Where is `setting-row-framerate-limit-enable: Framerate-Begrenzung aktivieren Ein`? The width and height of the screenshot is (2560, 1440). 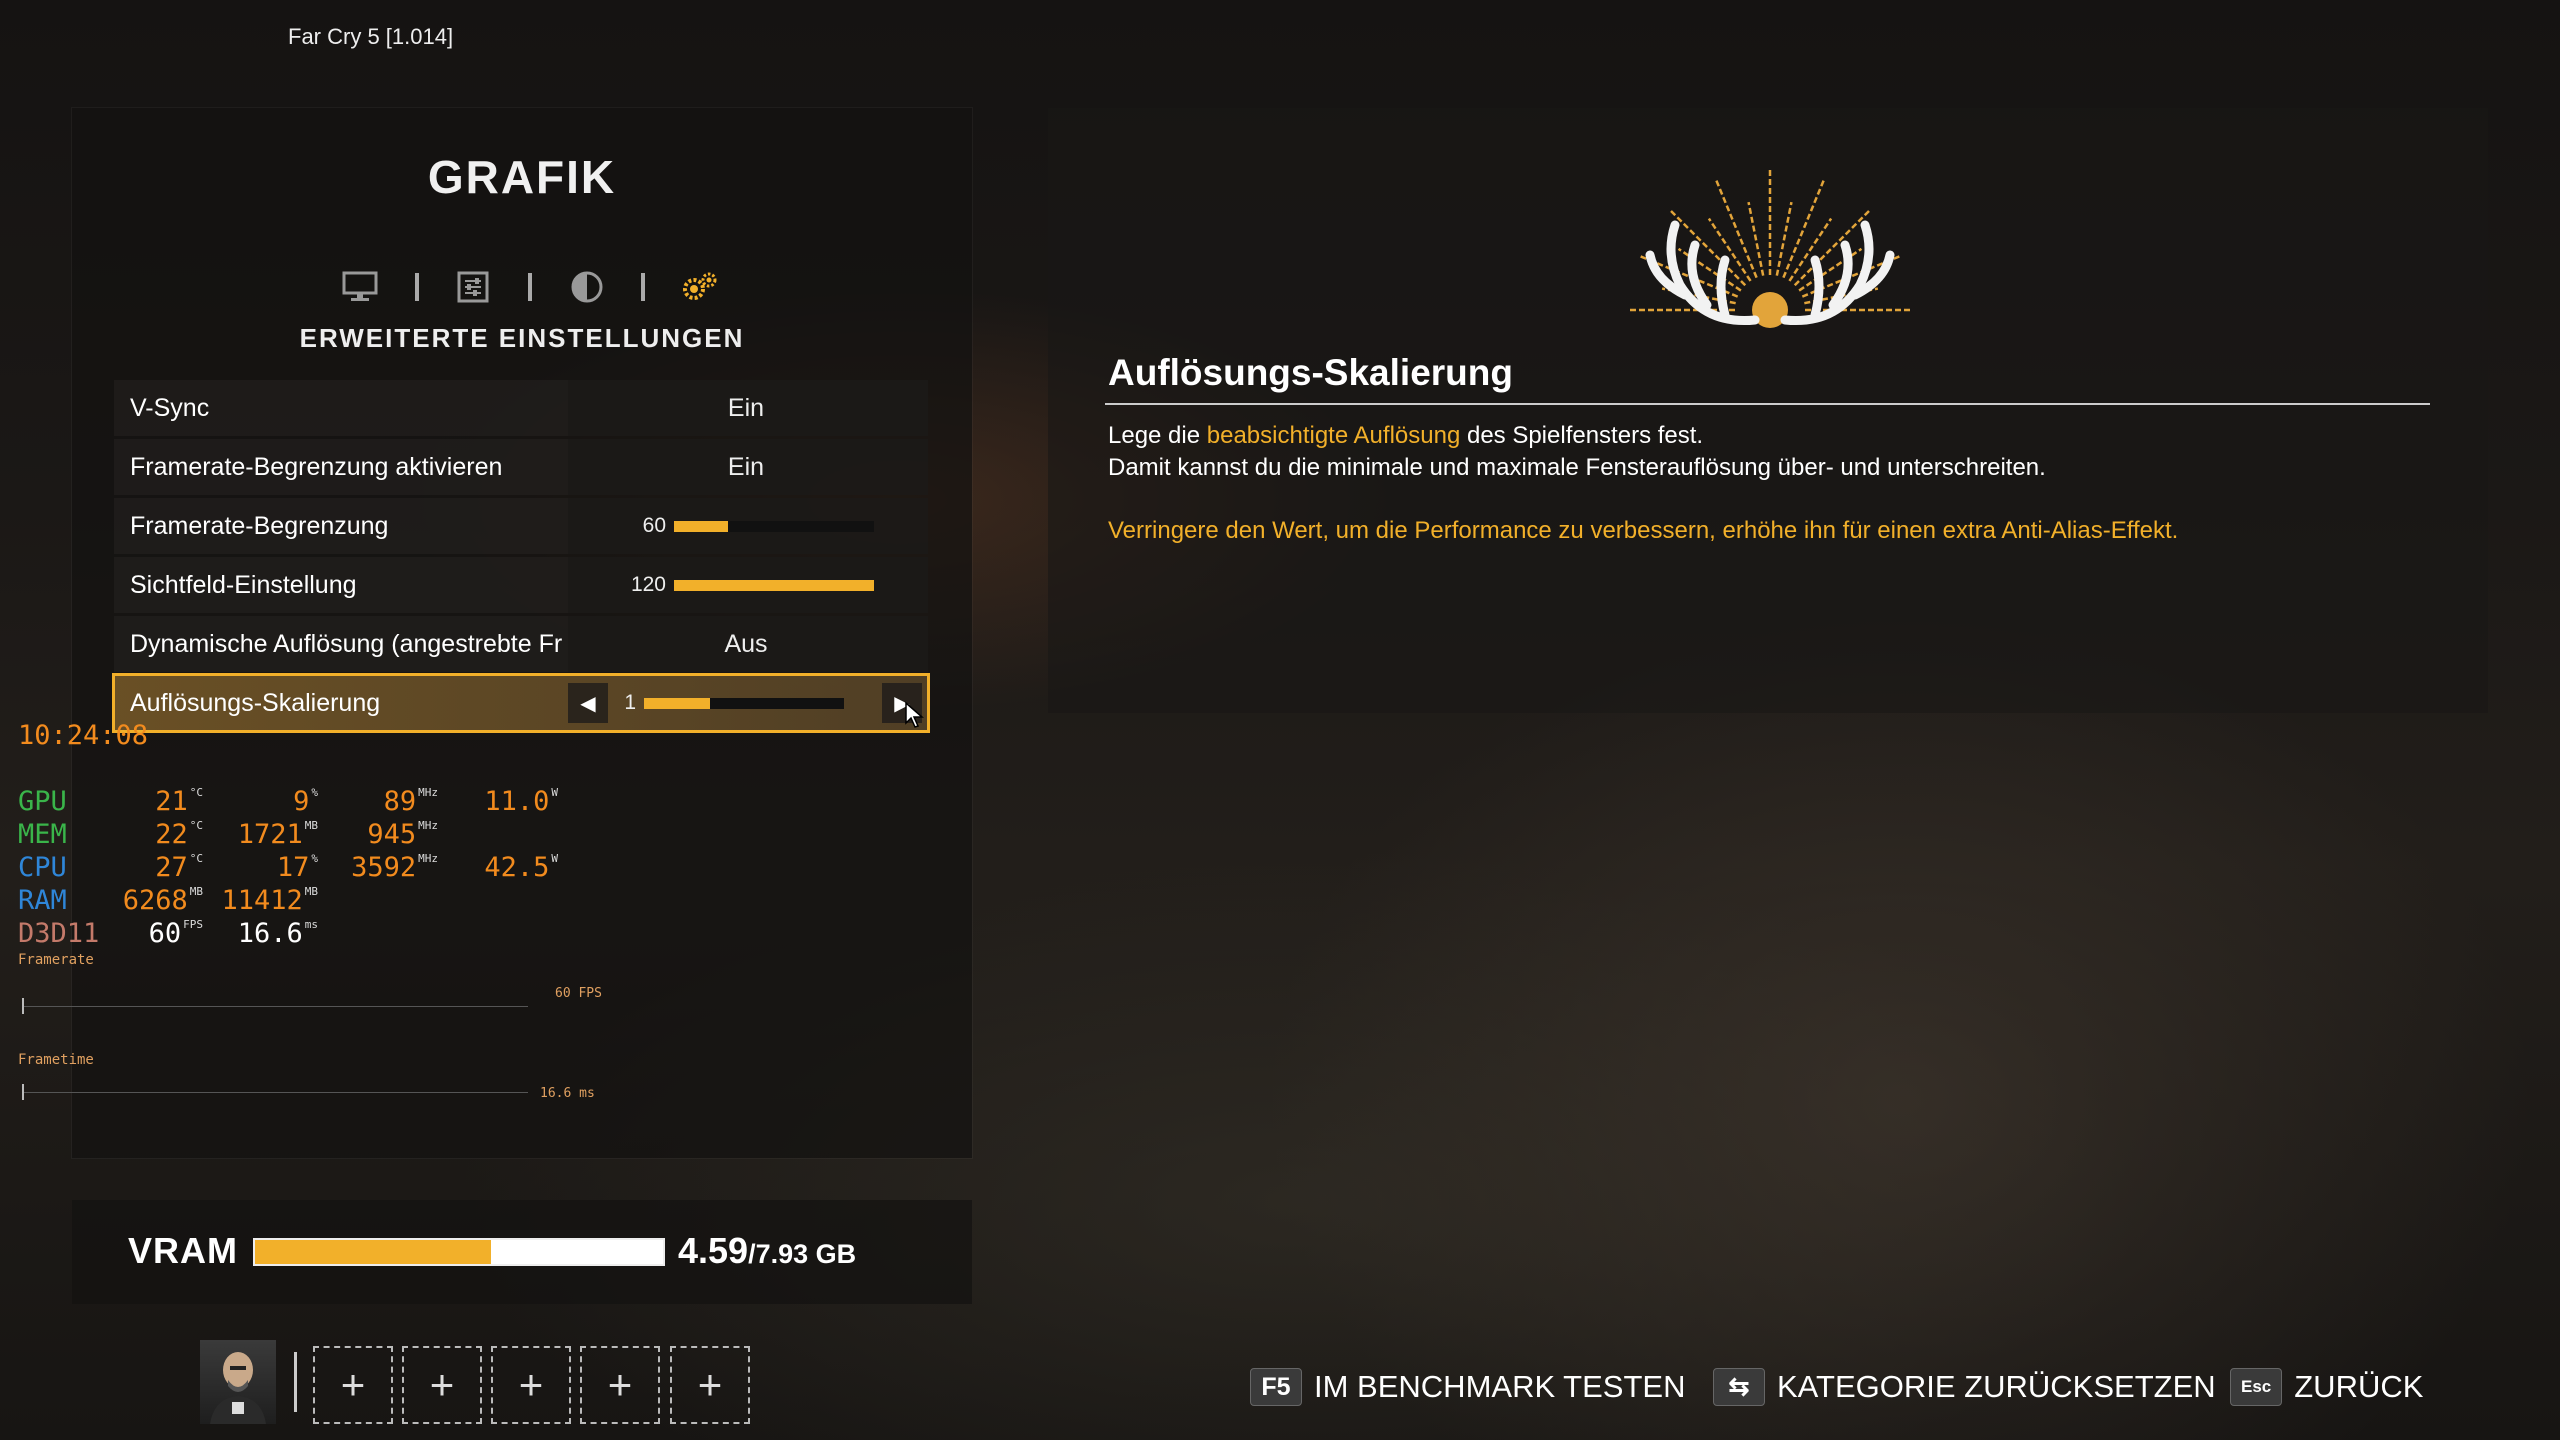
setting-row-framerate-limit-enable: Framerate-Begrenzung aktivieren Ein is located at coordinates (521, 467).